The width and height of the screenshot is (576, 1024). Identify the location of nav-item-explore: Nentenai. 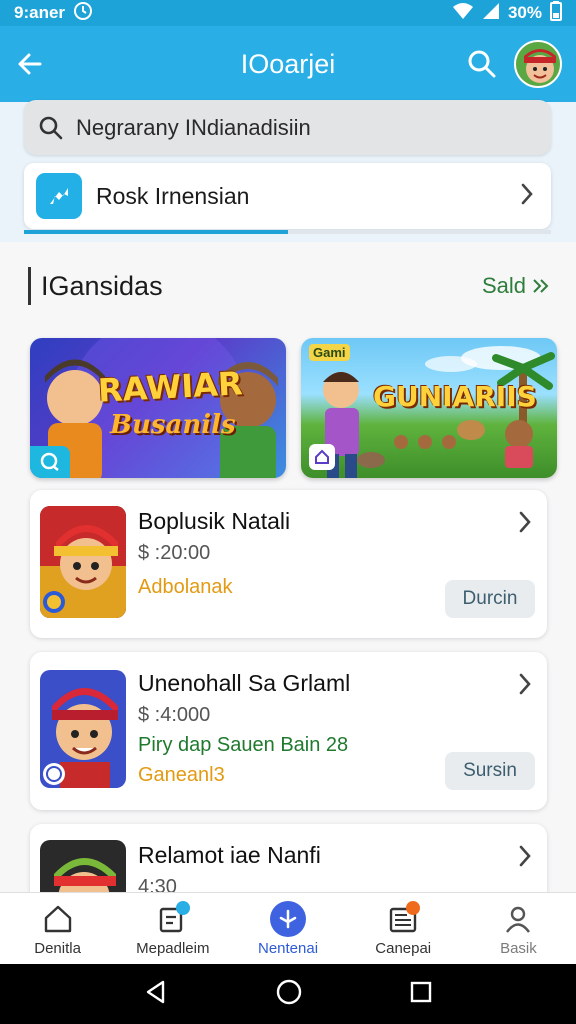
(287, 928).